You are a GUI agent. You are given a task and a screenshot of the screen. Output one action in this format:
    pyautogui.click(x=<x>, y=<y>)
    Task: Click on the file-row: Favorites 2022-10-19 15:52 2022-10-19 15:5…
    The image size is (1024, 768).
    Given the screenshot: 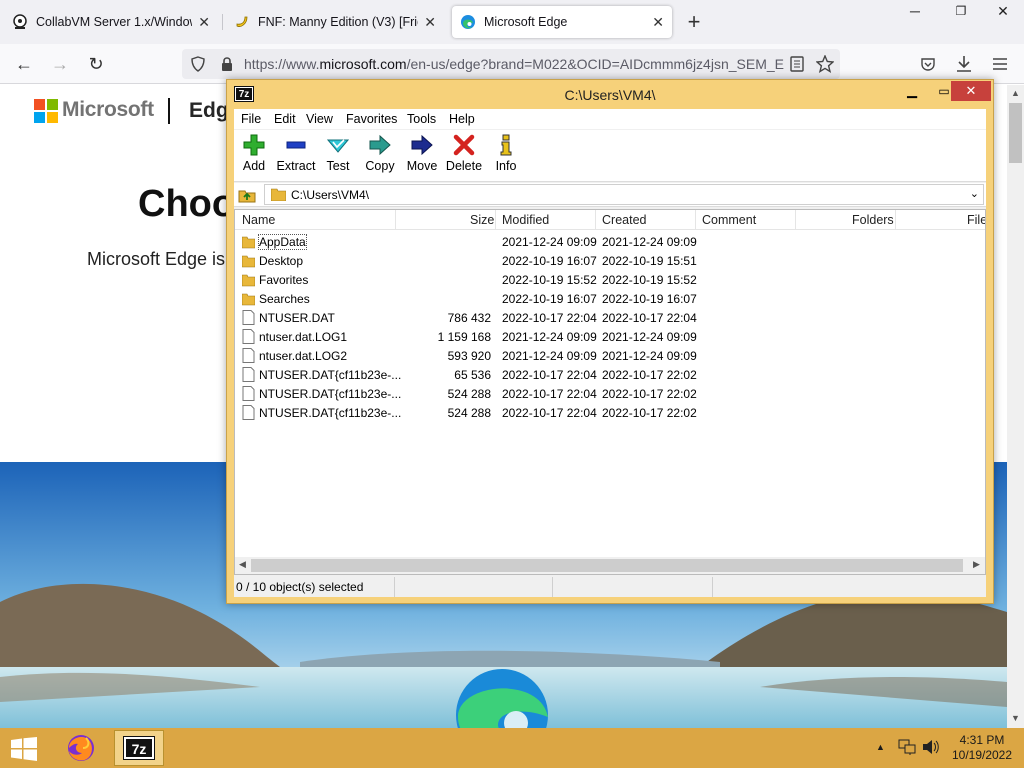 What is the action you would take?
    pyautogui.click(x=610, y=279)
    